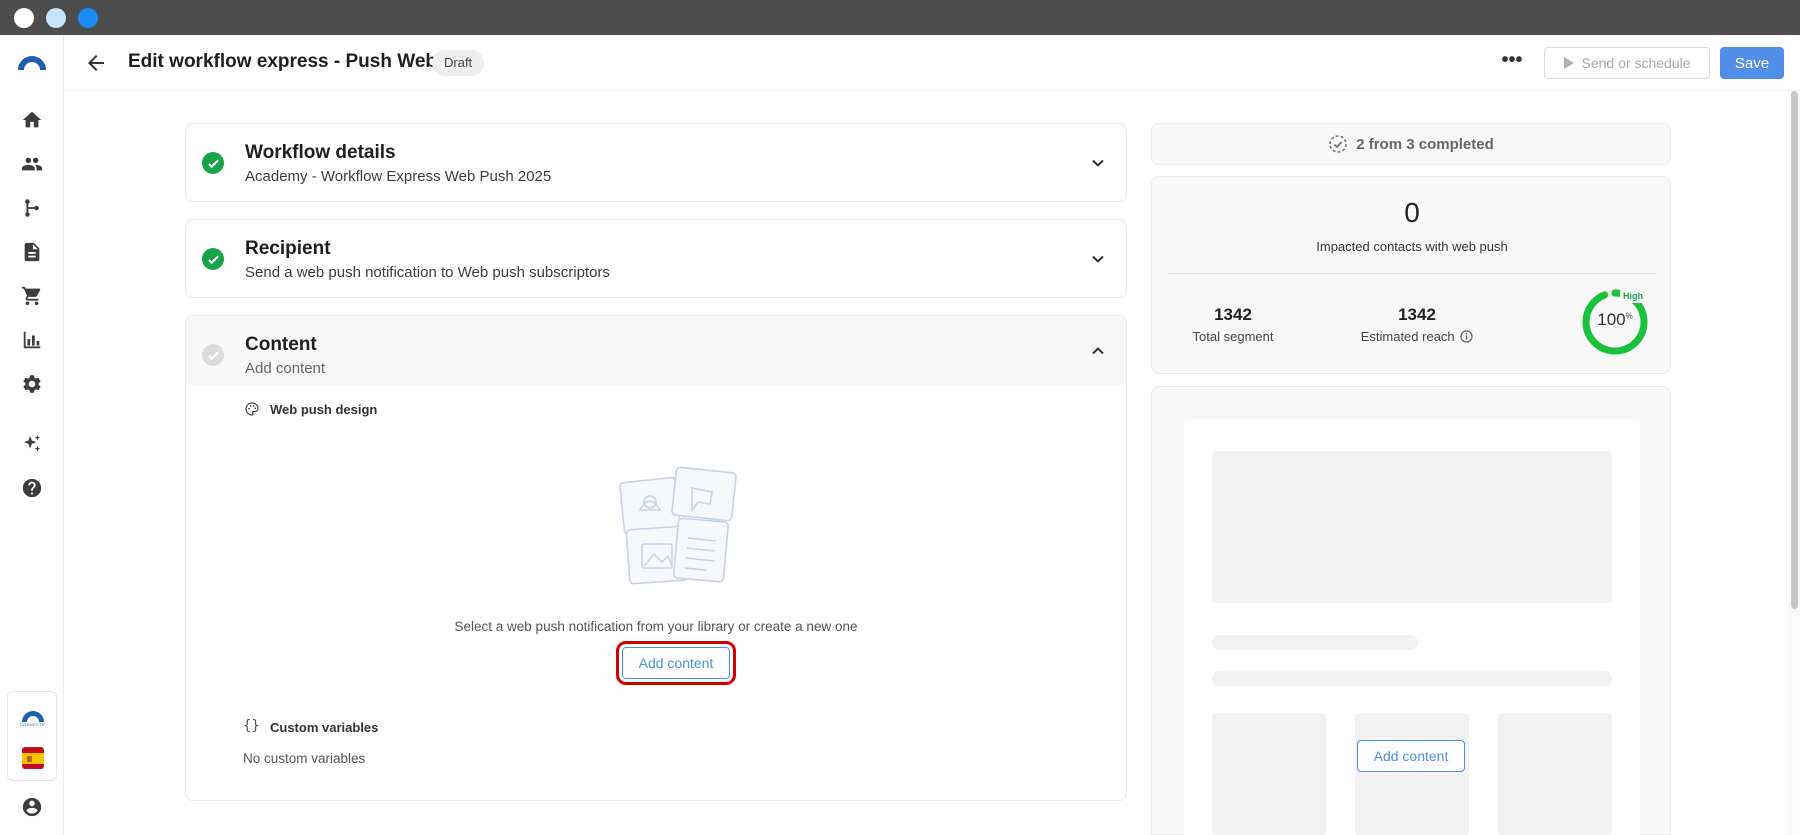  What do you see at coordinates (398, 176) in the screenshot?
I see `step-subtitle: Academy - Workflow Express Web Push 2025` at bounding box center [398, 176].